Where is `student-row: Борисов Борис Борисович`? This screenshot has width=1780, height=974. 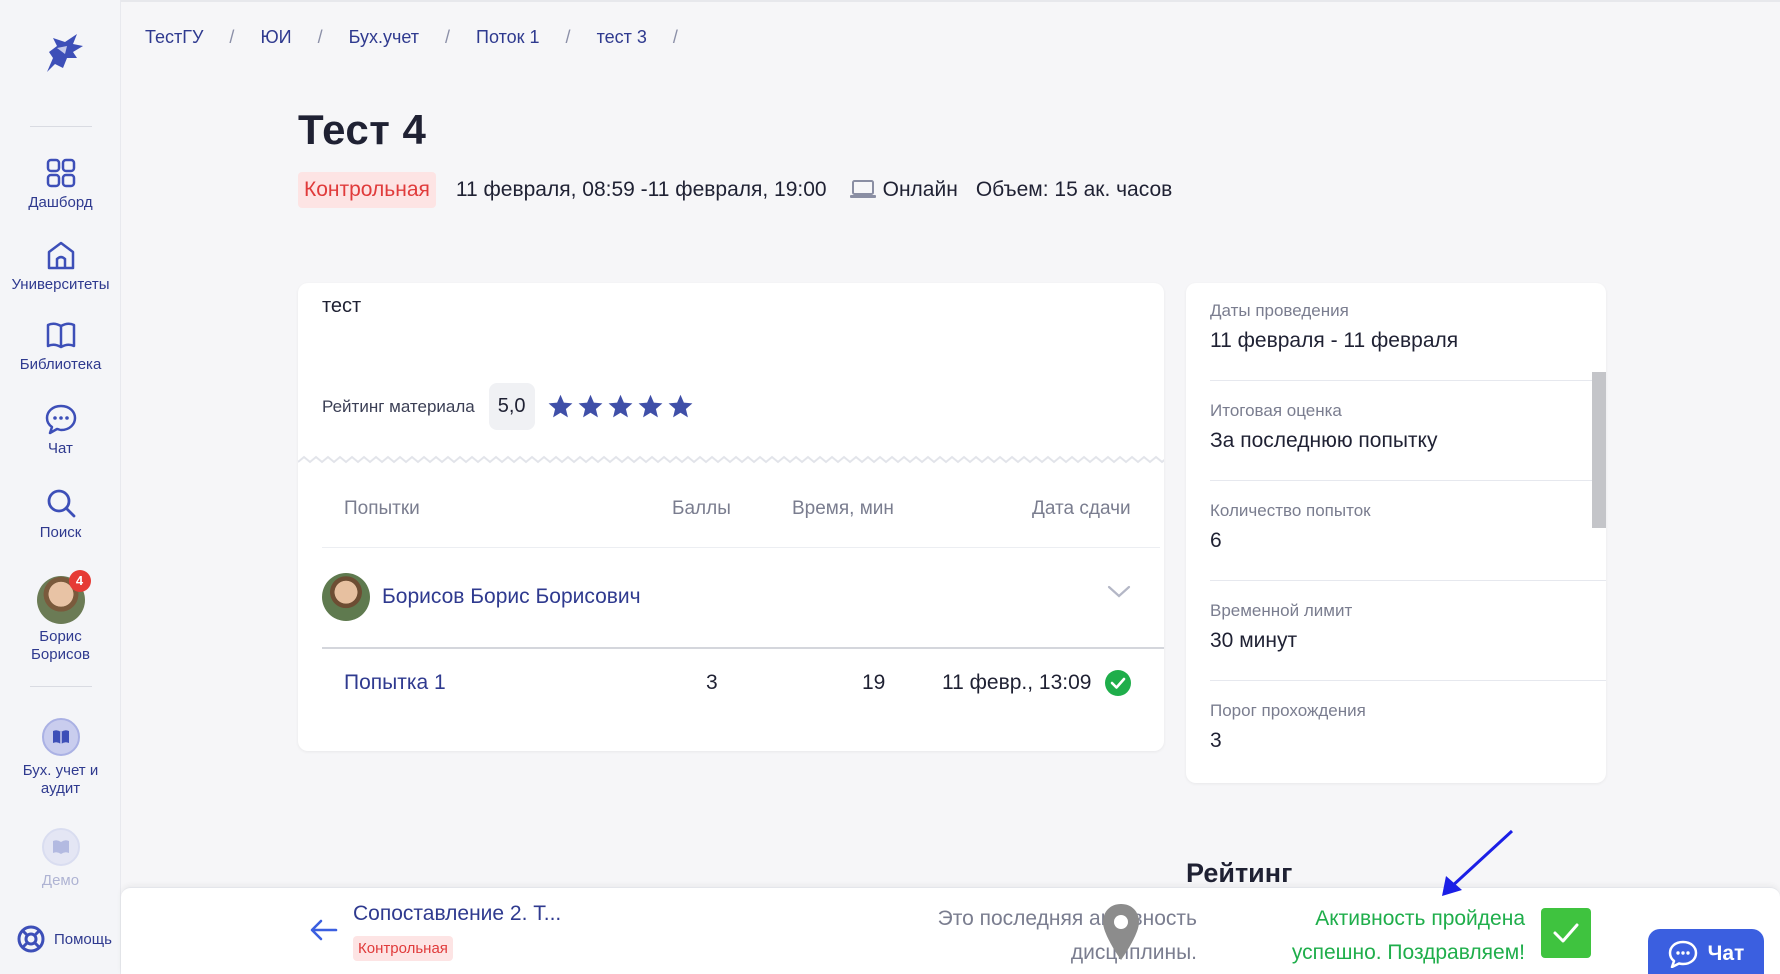
student-row: Борисов Борис Борисович is located at coordinates (481, 597).